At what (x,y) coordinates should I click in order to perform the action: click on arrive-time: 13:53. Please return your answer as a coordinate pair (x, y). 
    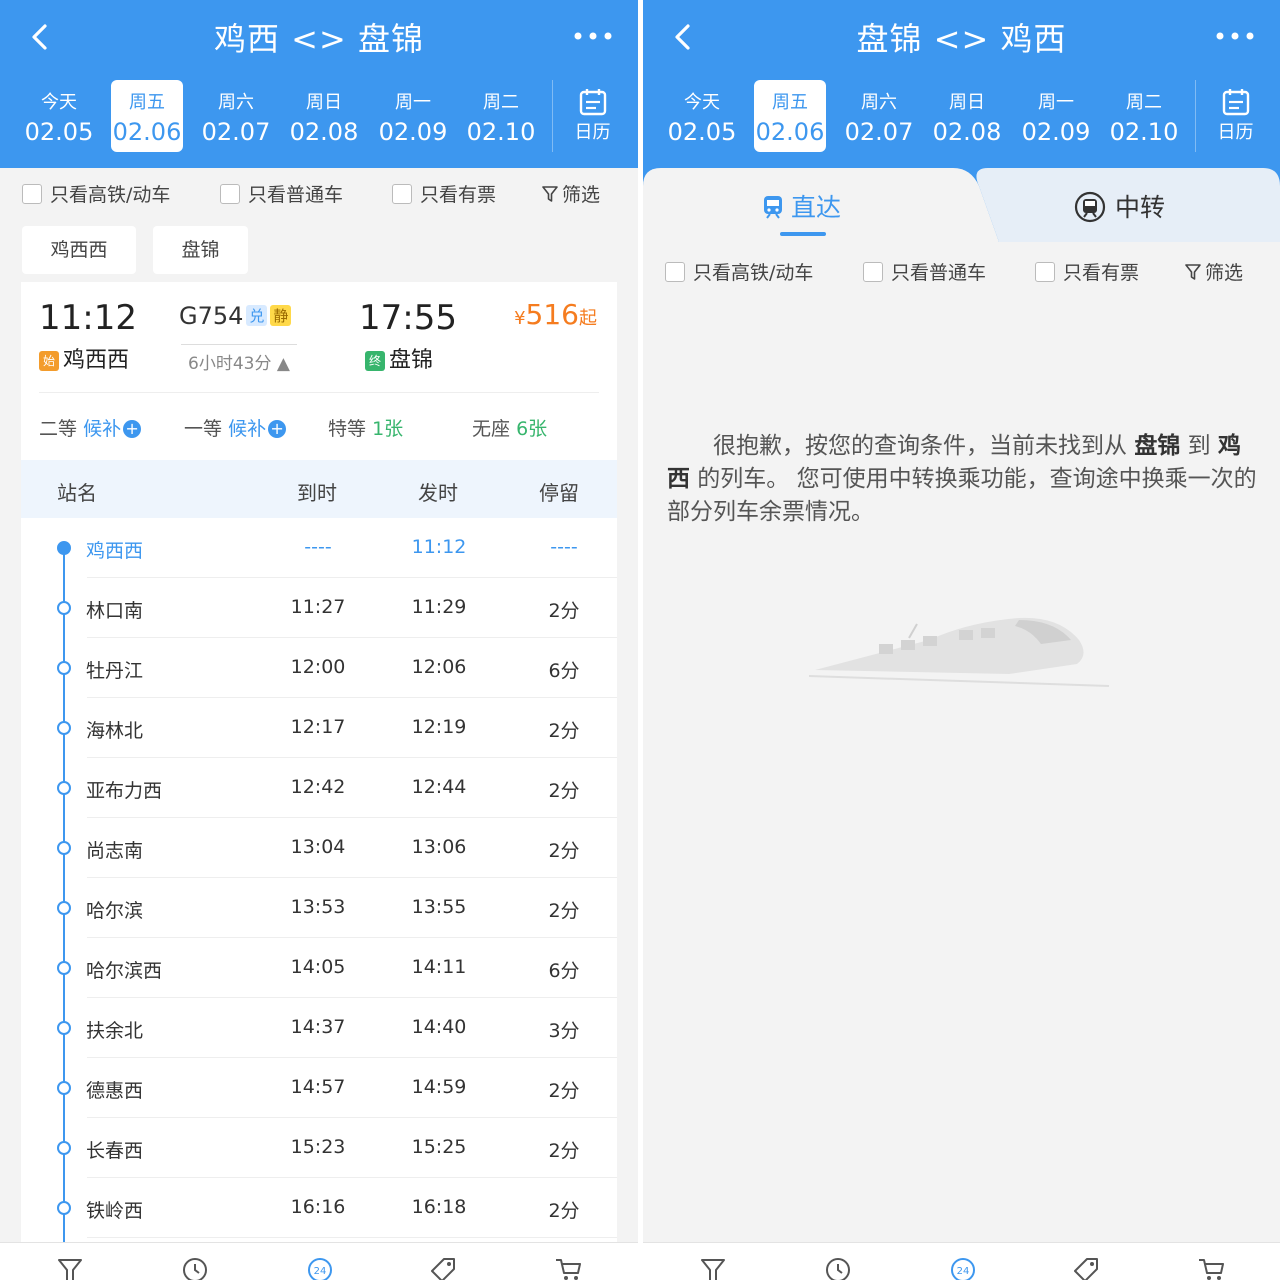
    Looking at the image, I should click on (318, 907).